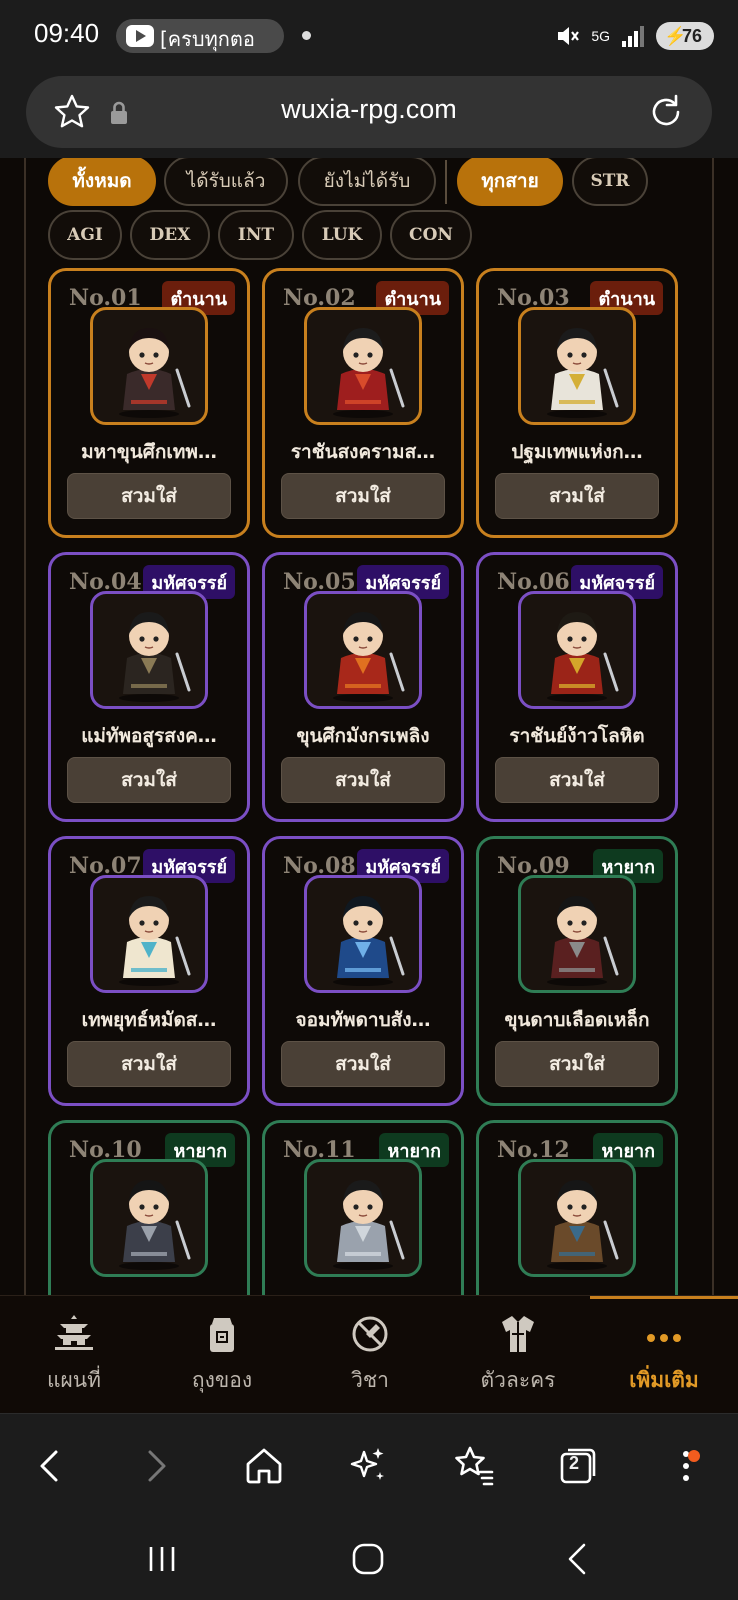 Image resolution: width=738 pixels, height=1600 pixels. I want to click on character-card: No.06 มหัศจรรย์ ราชันย์ง้าวโลหิต สวมใส่, so click(577, 687).